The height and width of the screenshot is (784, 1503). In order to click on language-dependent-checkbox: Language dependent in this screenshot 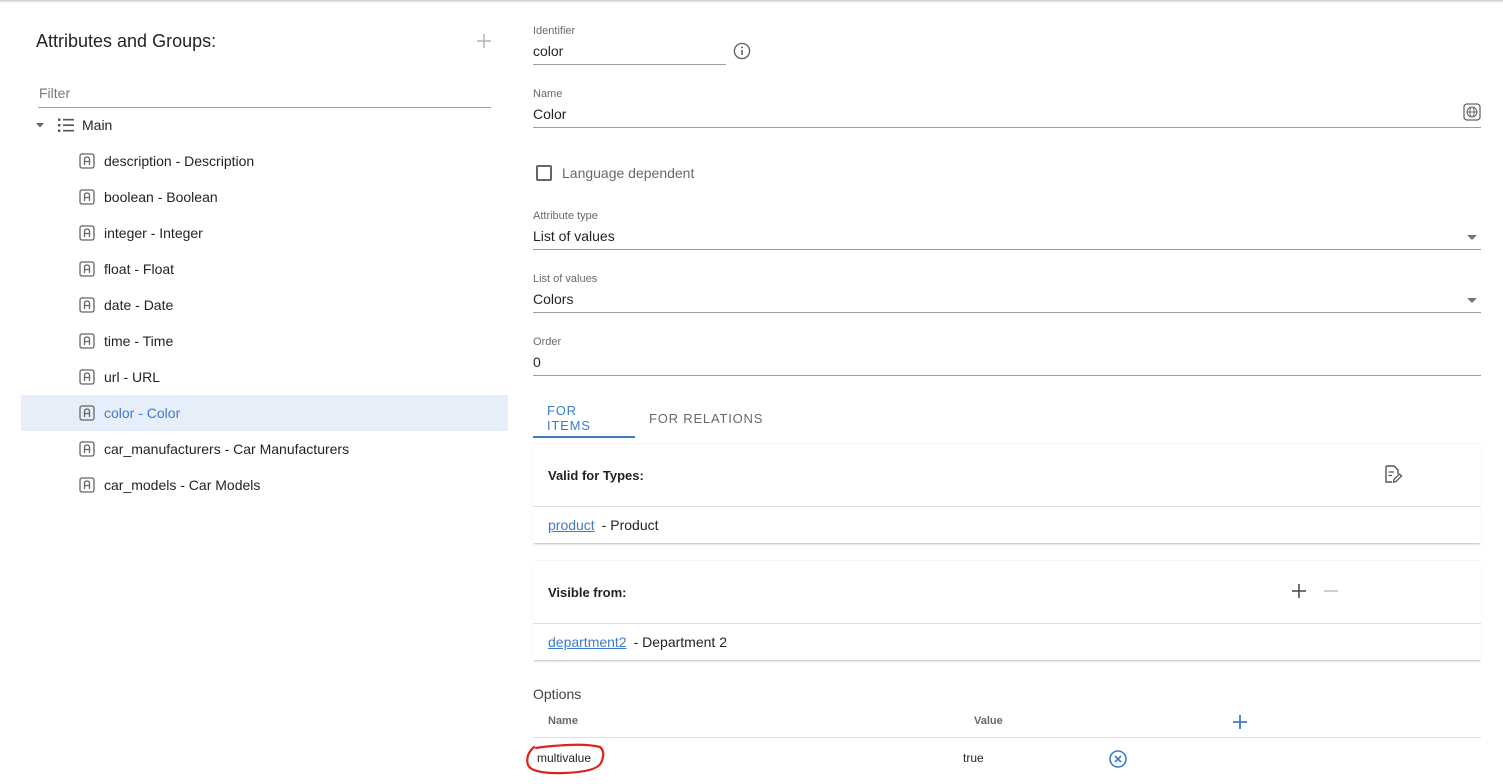, I will do `click(615, 173)`.